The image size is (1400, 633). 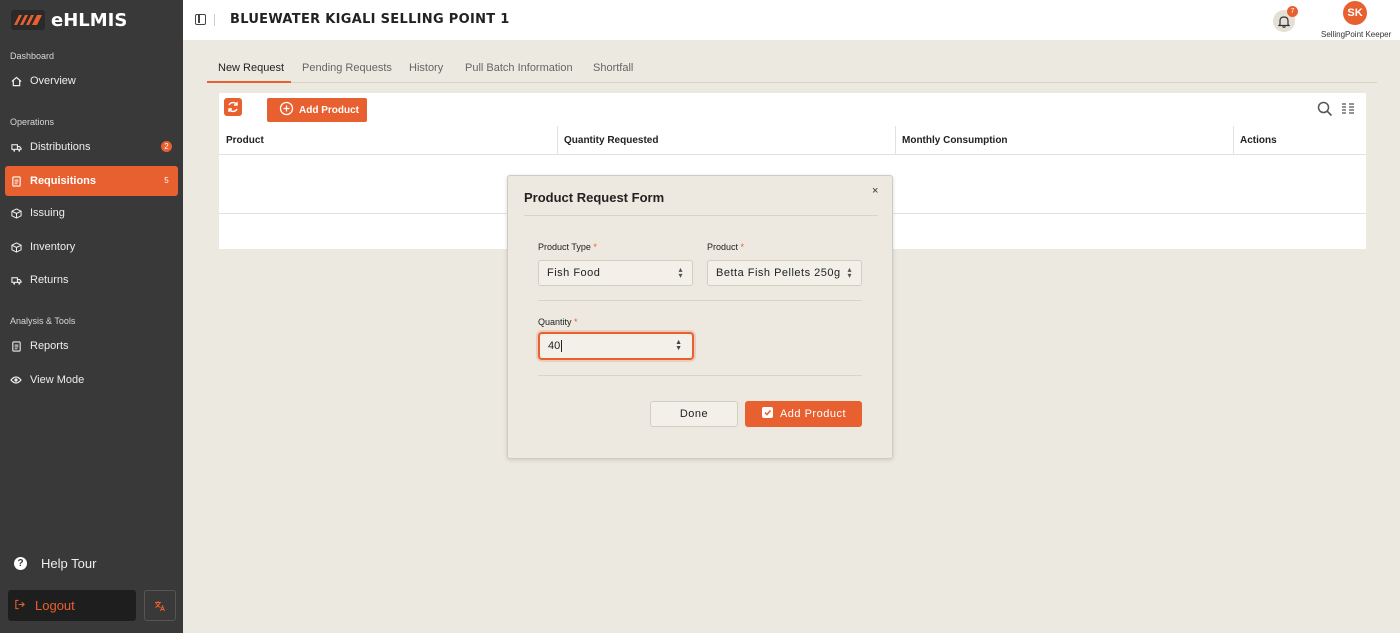 I want to click on box-icon, so click(x=16, y=247).